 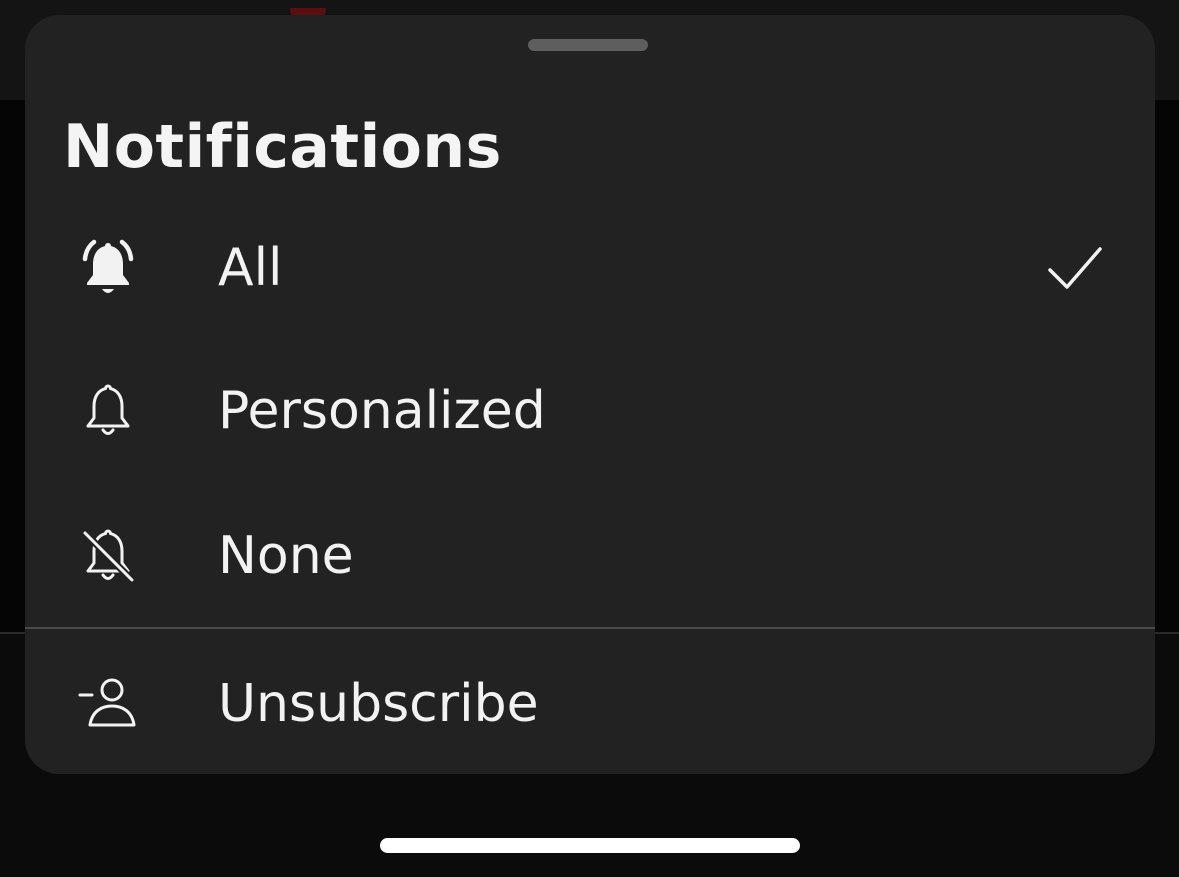 I want to click on person-minus-icon, so click(x=108, y=704).